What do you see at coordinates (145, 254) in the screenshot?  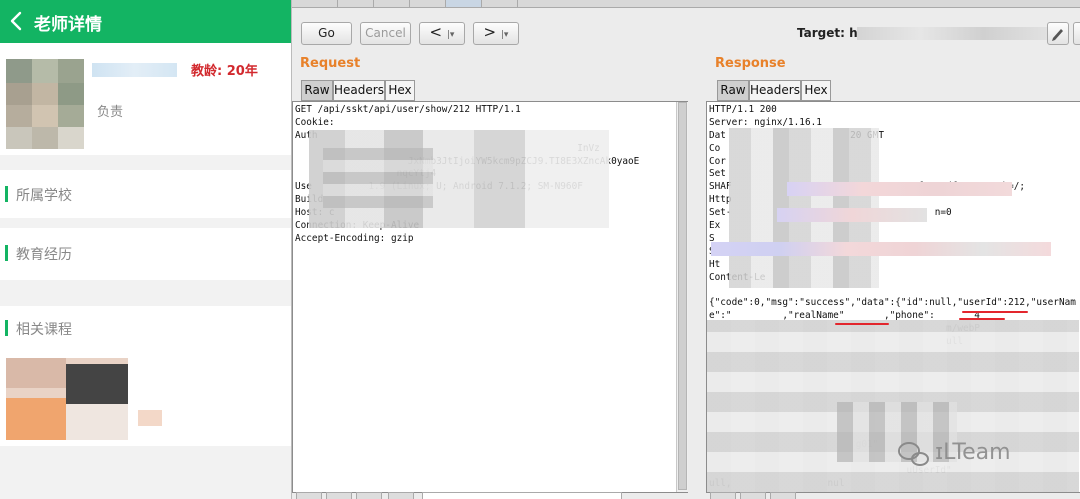 I see `section-education: 教育经历` at bounding box center [145, 254].